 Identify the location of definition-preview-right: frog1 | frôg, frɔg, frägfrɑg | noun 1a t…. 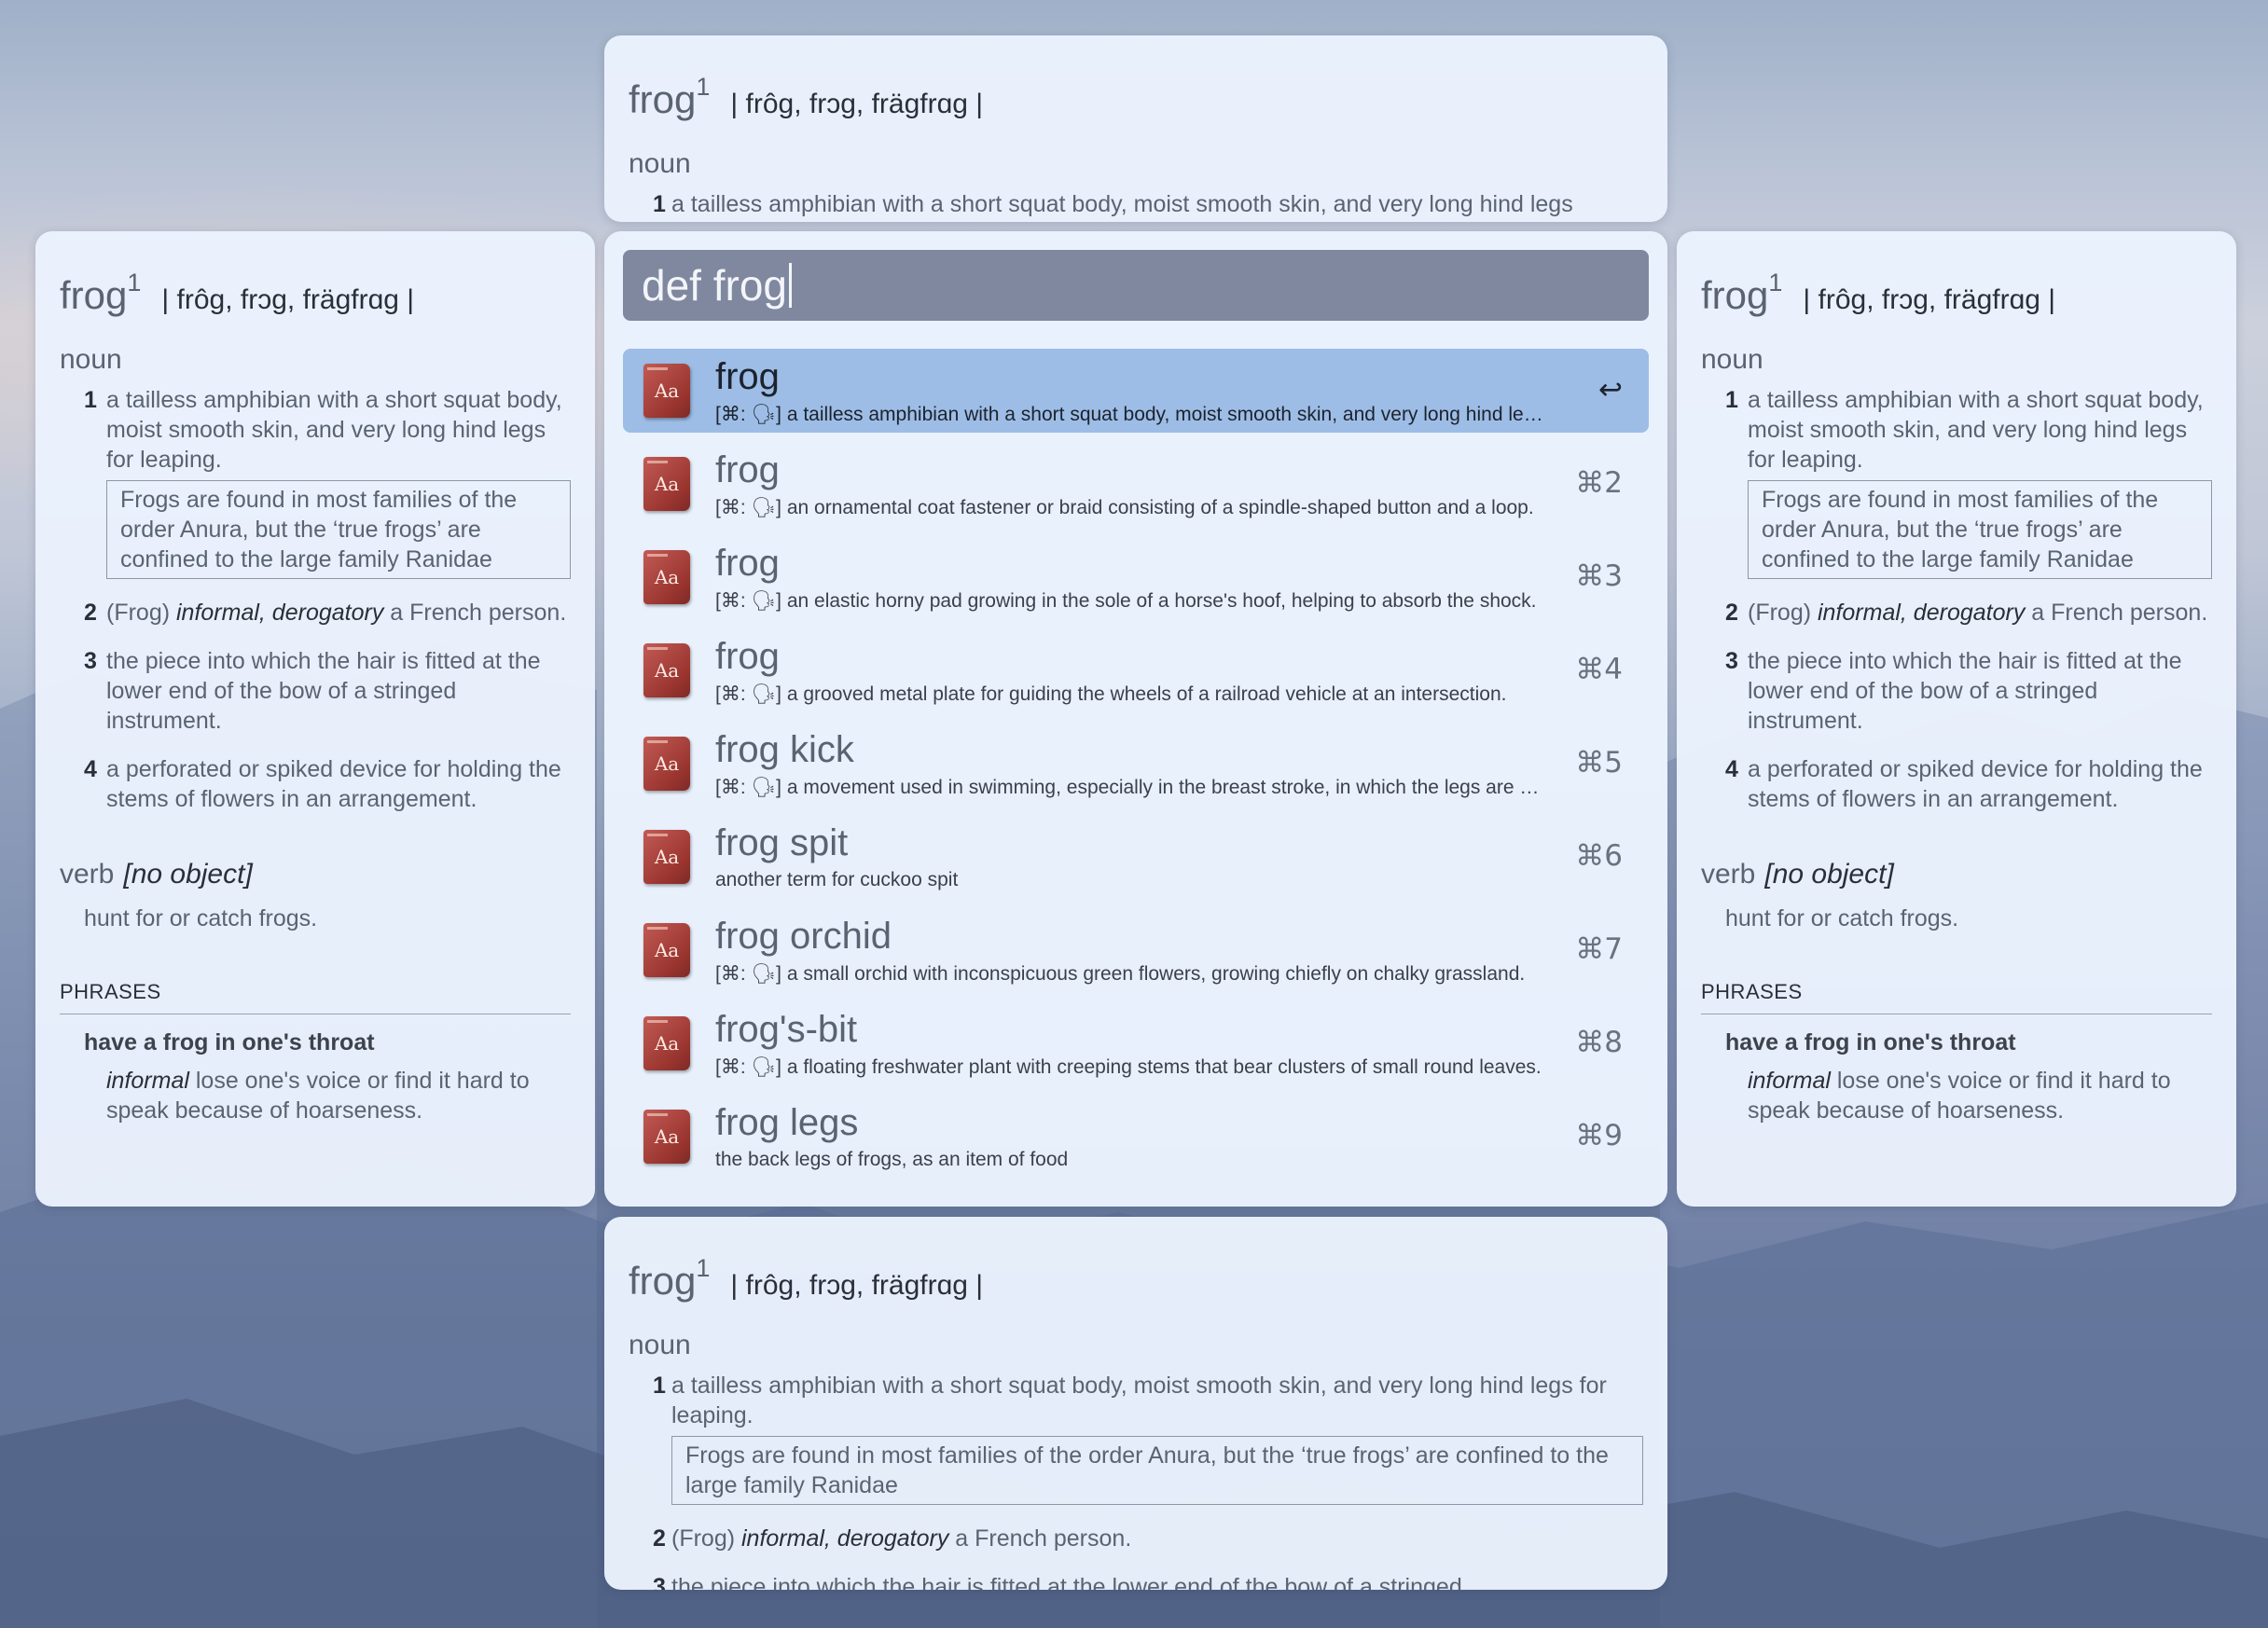
(1956, 719).